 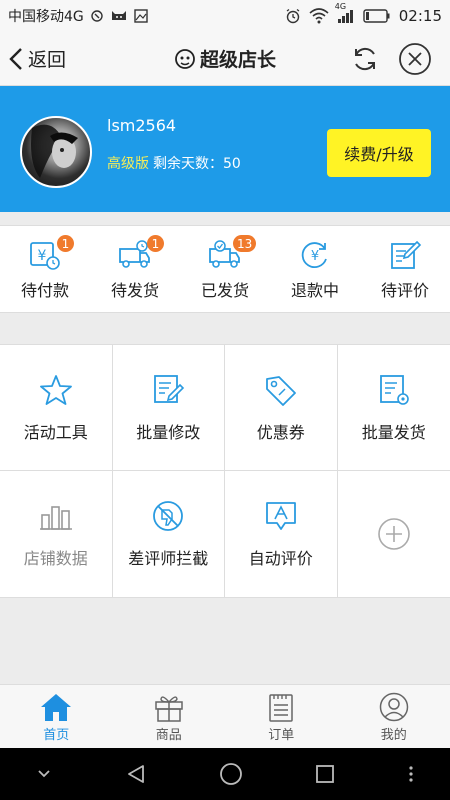 I want to click on close-icon, so click(x=415, y=59).